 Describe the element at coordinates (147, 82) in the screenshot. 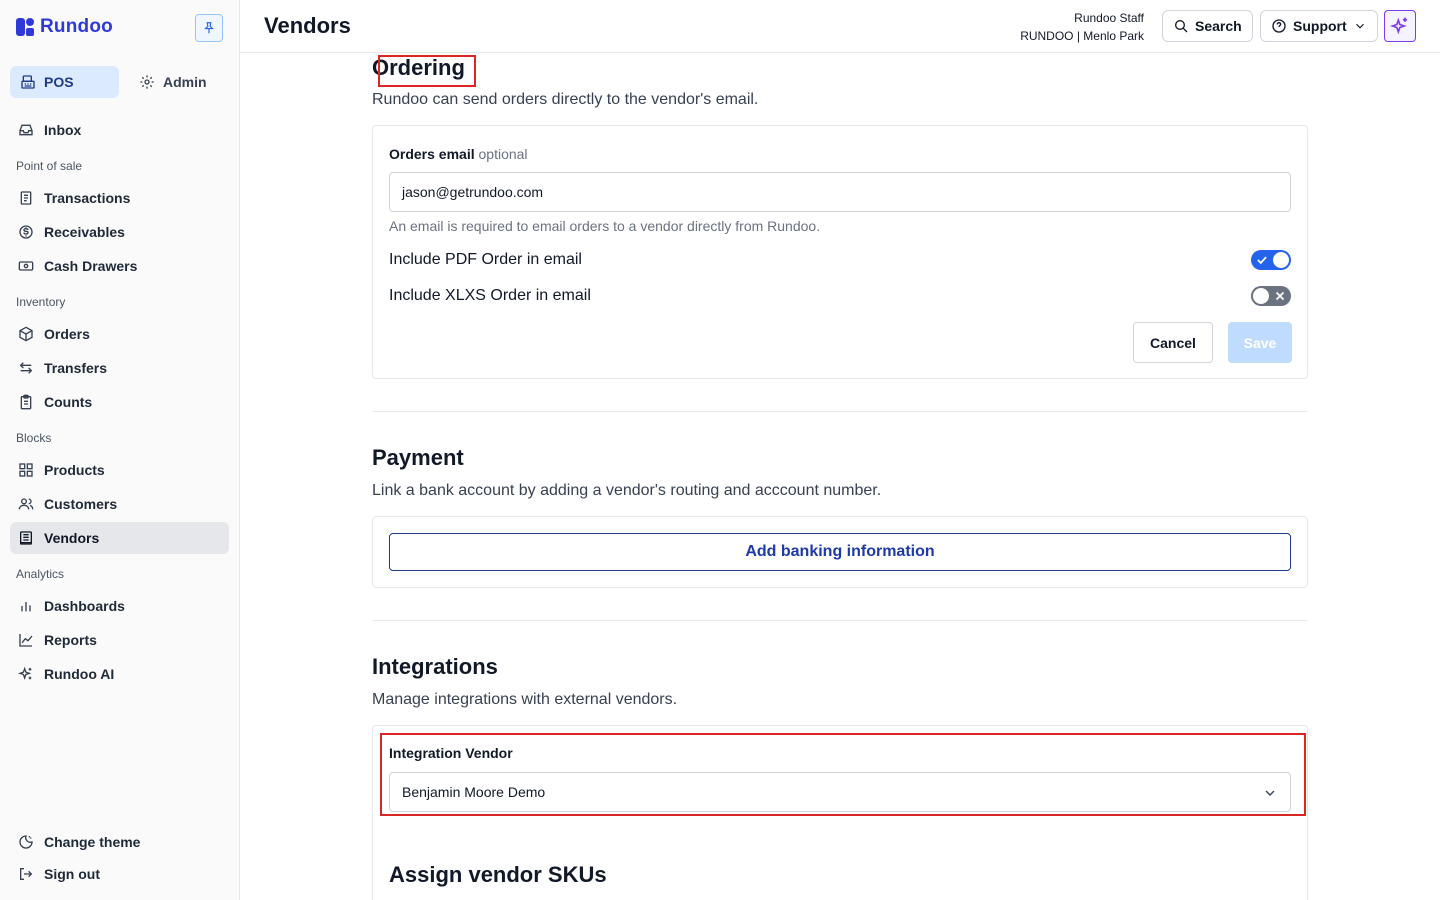

I see `gear-icon` at that location.